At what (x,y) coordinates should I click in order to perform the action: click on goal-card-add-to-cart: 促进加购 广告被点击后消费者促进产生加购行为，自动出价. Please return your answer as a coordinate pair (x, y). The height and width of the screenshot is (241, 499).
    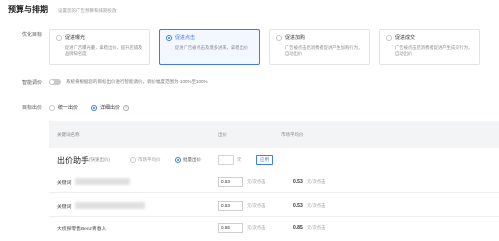
    Looking at the image, I should click on (319, 47).